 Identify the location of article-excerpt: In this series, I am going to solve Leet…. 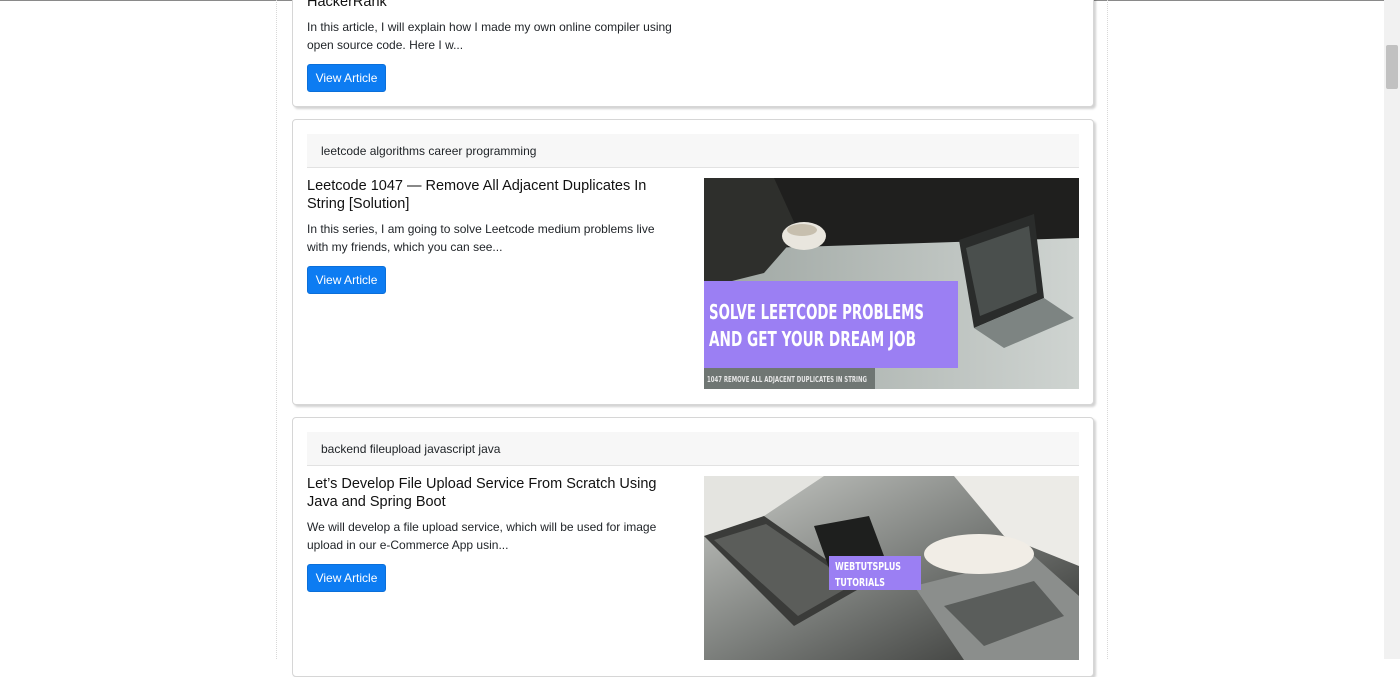
(481, 238).